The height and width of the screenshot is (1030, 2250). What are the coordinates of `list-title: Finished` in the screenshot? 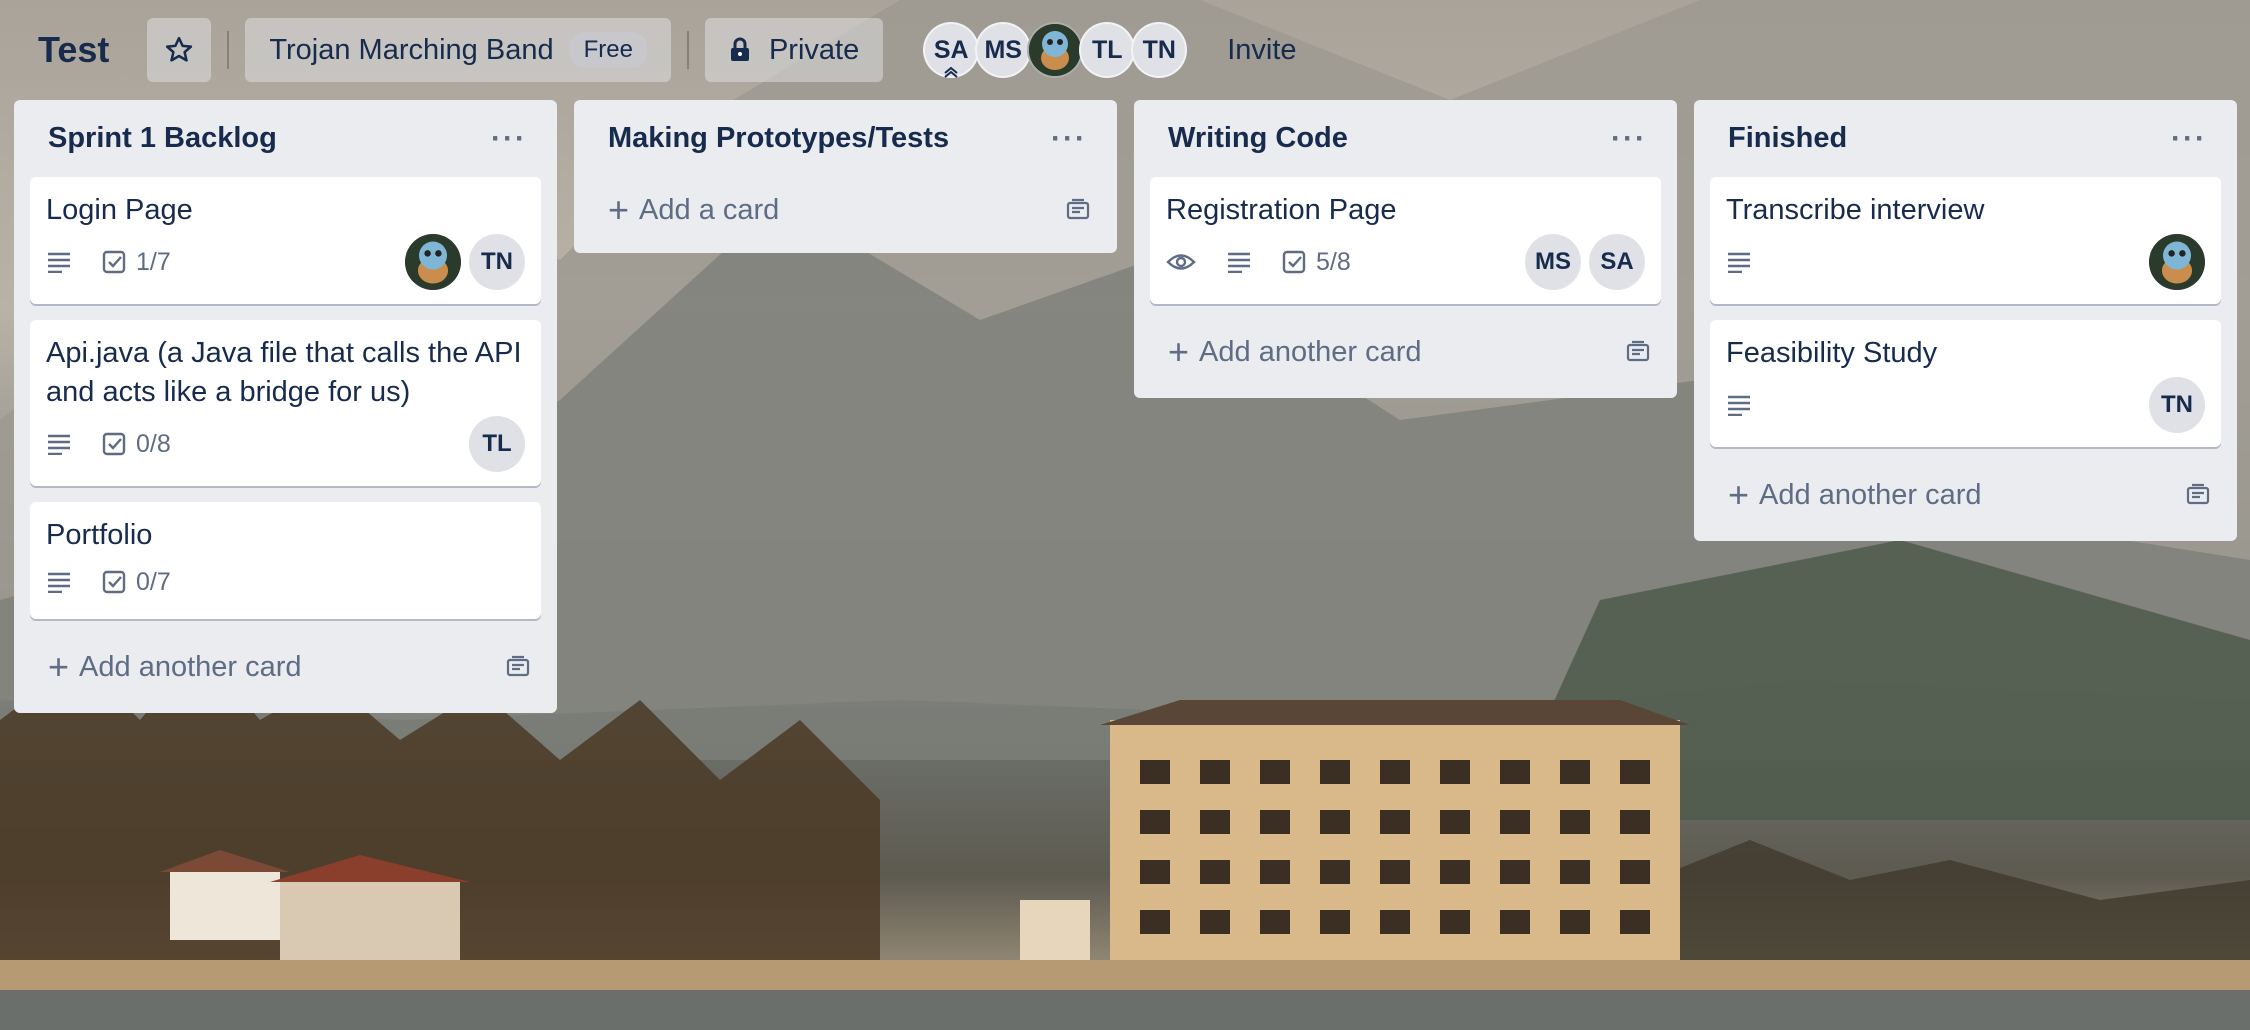 It's located at (1787, 138).